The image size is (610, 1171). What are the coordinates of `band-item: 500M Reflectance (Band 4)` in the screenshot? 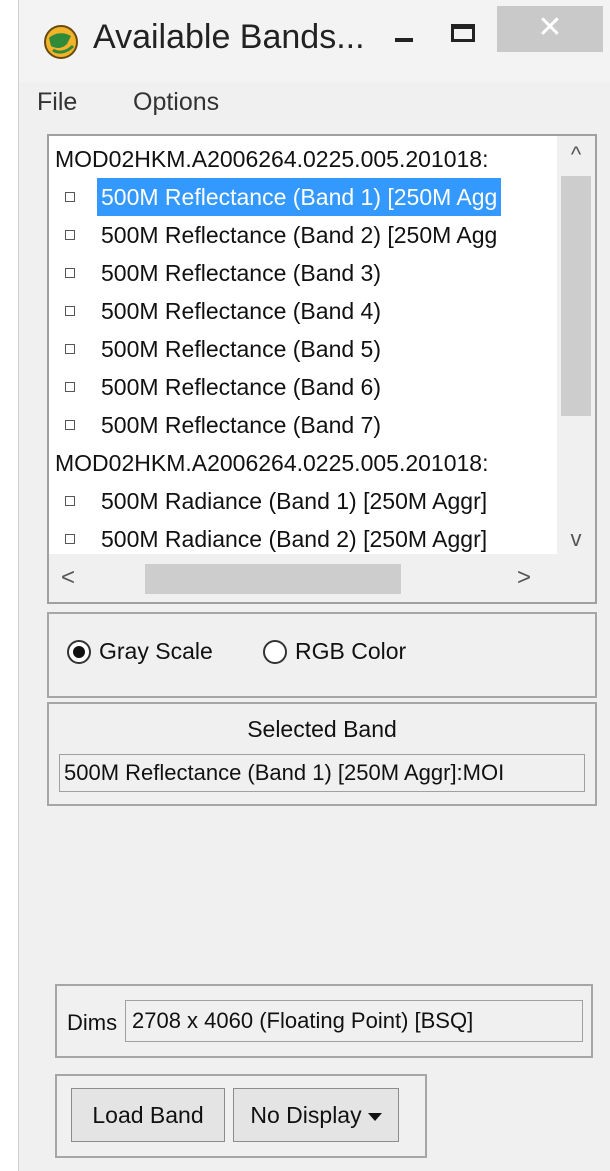 It's located at (294, 311).